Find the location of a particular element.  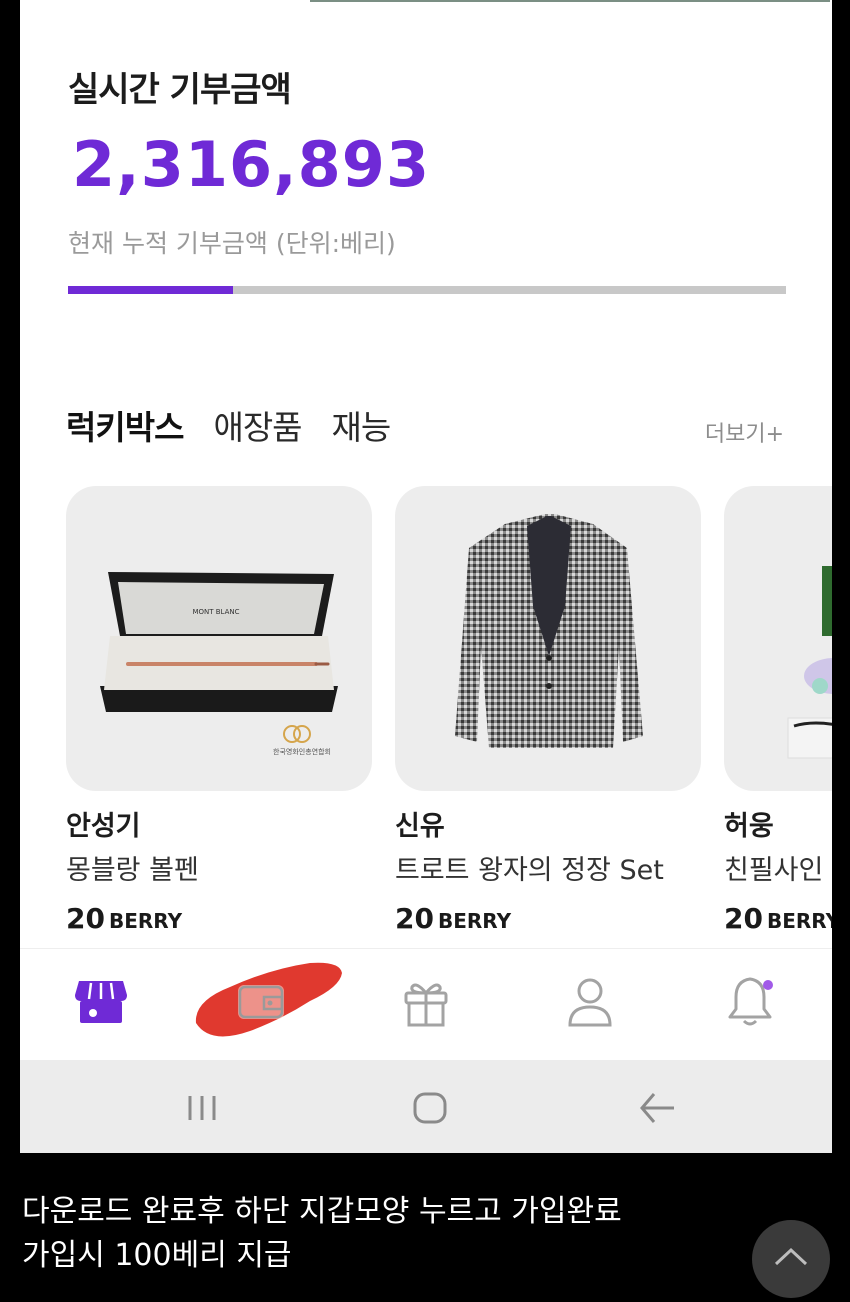

product-image-pen: MONT BLANC 한국영화인총연합회 is located at coordinates (219, 638).